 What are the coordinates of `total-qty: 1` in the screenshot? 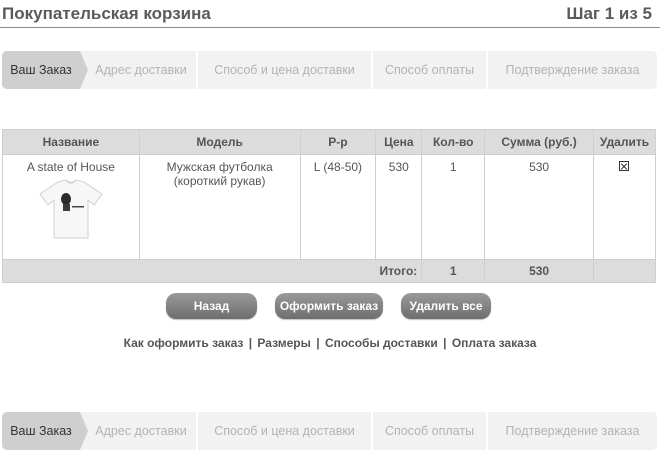 It's located at (453, 271).